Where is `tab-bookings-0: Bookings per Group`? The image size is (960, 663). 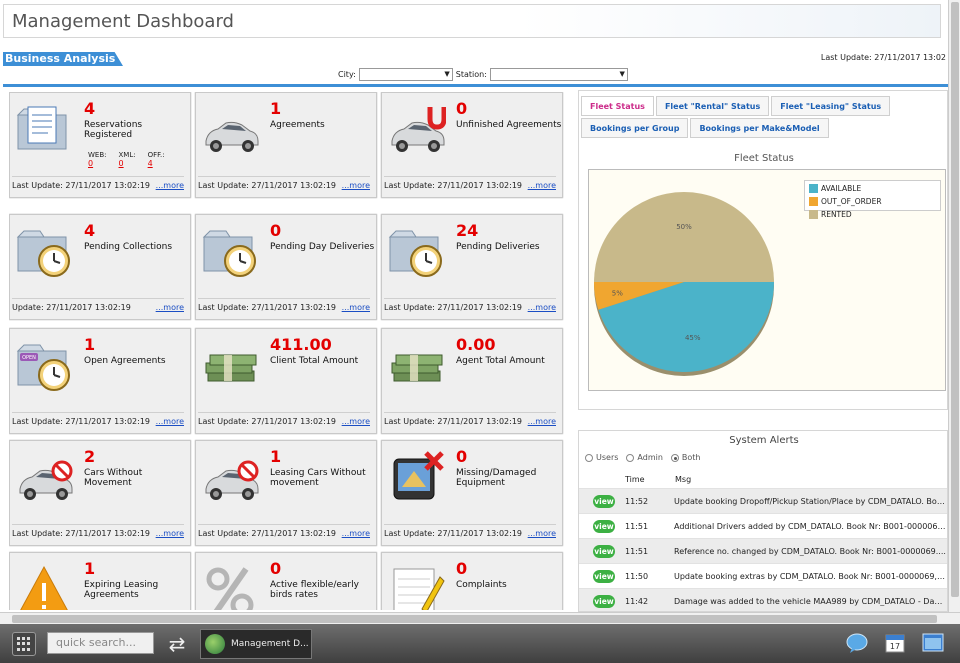 tab-bookings-0: Bookings per Group is located at coordinates (635, 128).